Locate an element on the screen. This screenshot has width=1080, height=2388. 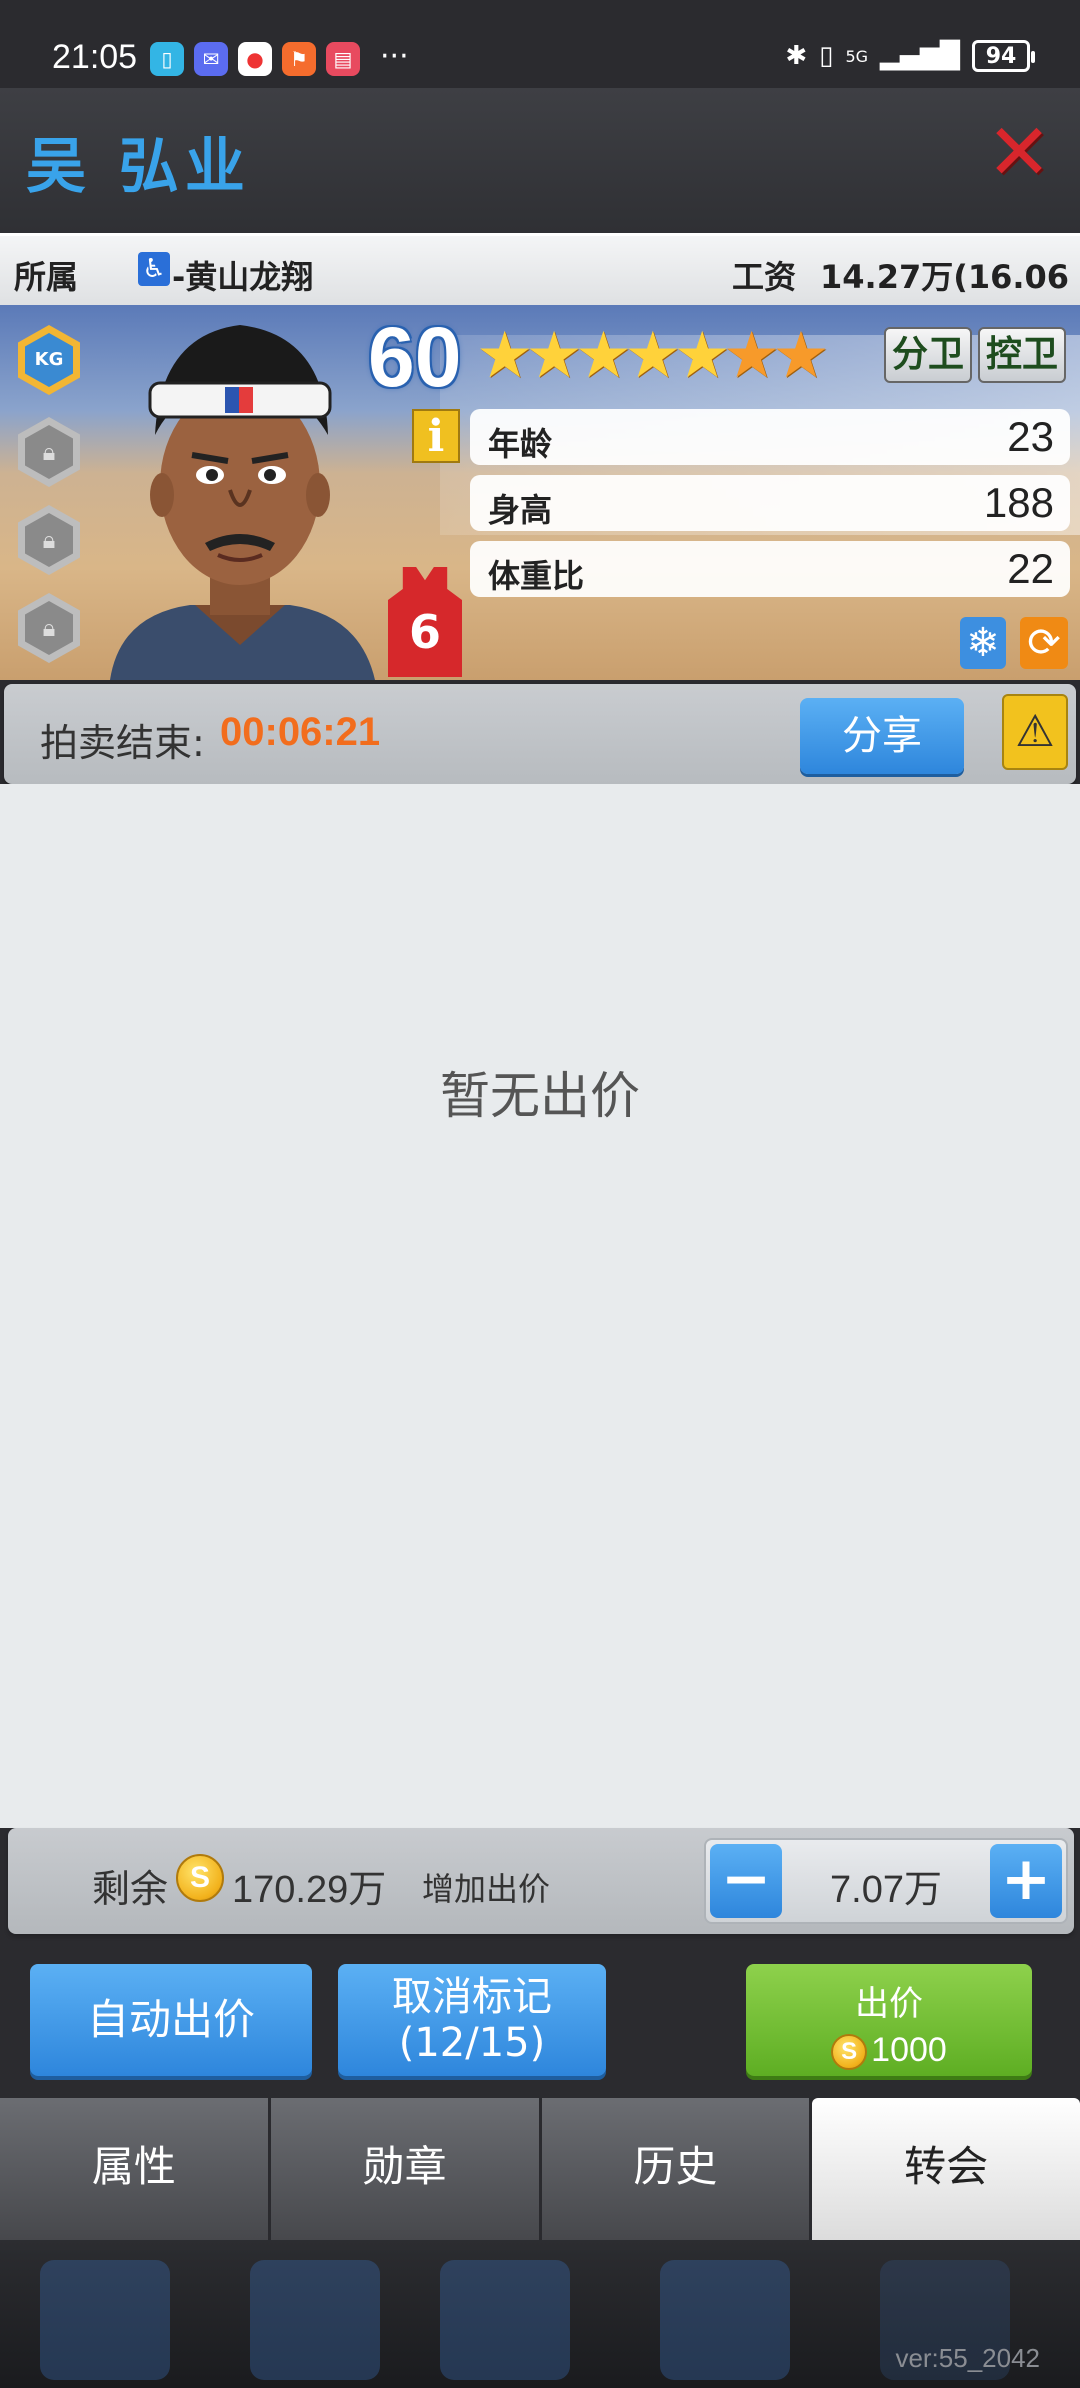
bid-cost: S 1000 is located at coordinates (889, 2051).